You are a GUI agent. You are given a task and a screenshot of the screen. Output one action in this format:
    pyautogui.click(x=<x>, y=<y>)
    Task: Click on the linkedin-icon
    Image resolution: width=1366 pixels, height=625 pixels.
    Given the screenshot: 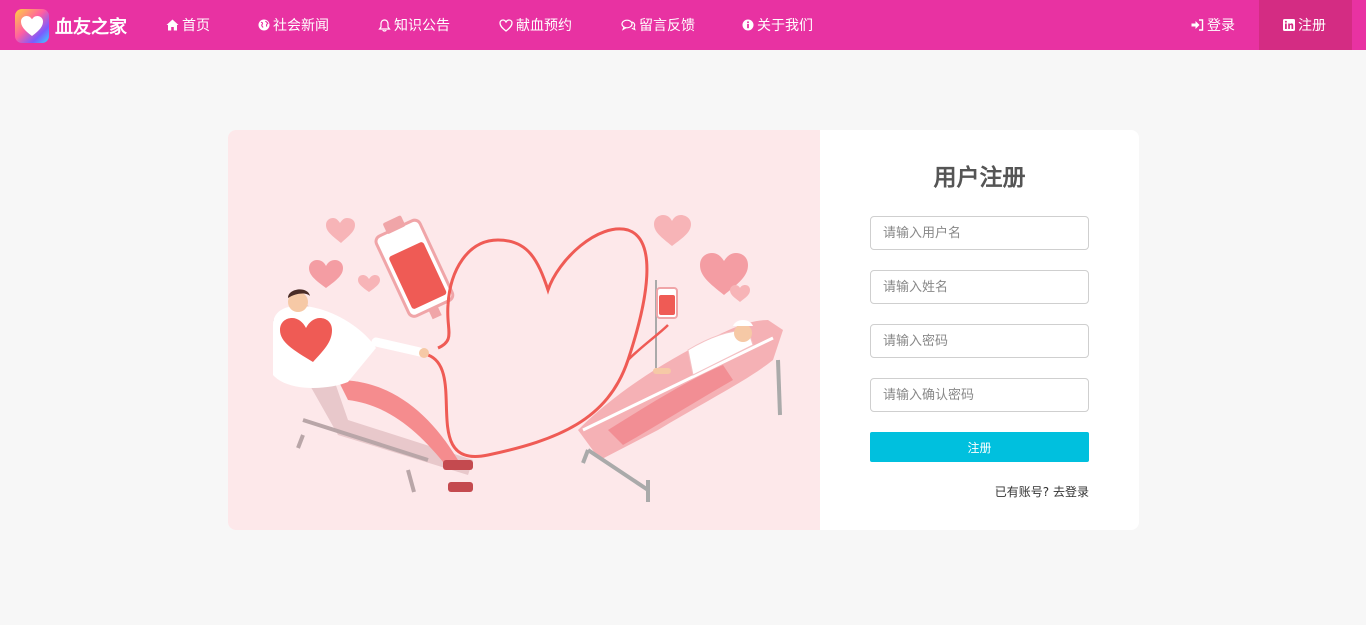 What is the action you would take?
    pyautogui.click(x=1289, y=25)
    